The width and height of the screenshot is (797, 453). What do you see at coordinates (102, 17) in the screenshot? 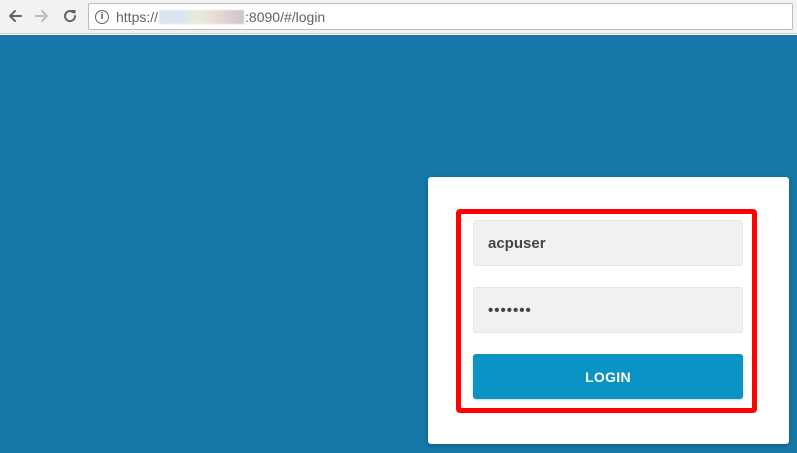
I see `info-icon: i` at bounding box center [102, 17].